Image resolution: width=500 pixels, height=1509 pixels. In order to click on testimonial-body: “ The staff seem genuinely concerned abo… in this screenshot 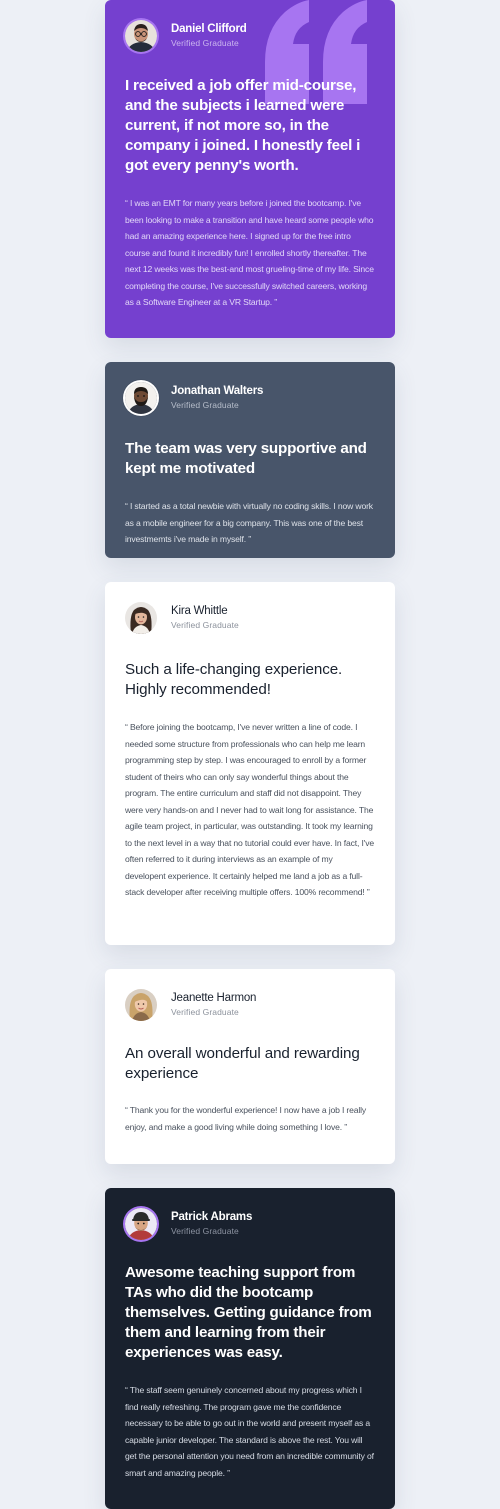, I will do `click(249, 1431)`.